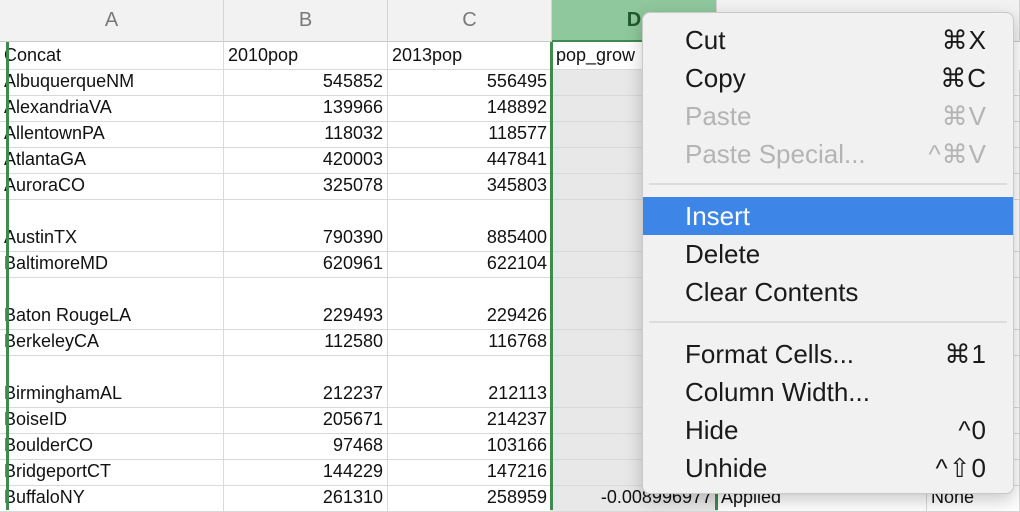 The height and width of the screenshot is (512, 1020). What do you see at coordinates (306, 265) in the screenshot?
I see `cell-2010pop: 620961` at bounding box center [306, 265].